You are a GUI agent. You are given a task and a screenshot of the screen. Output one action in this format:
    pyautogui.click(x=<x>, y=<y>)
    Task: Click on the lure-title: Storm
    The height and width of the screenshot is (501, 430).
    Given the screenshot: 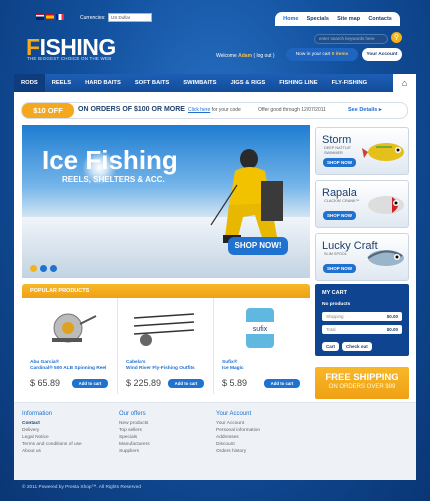 What is the action you would take?
    pyautogui.click(x=337, y=140)
    